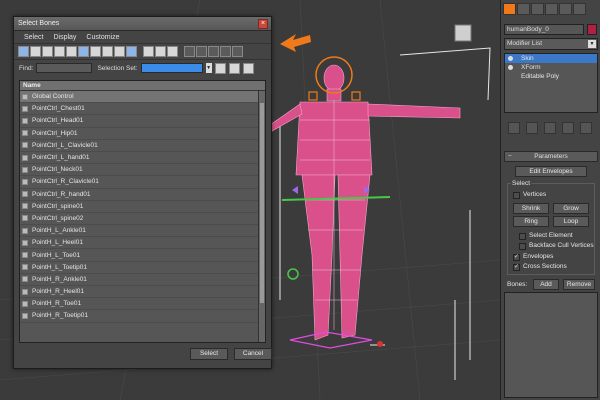  Describe the element at coordinates (142, 52) in the screenshot. I see `dialog-toolbar` at that location.